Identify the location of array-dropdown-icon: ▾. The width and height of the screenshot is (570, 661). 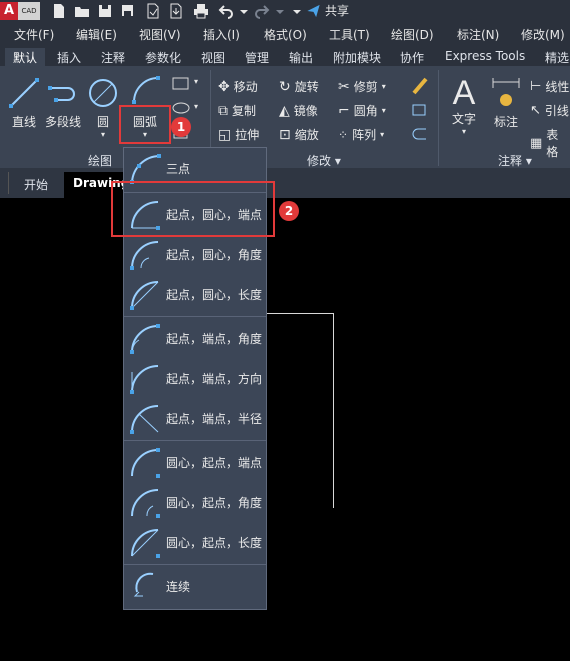
(382, 134).